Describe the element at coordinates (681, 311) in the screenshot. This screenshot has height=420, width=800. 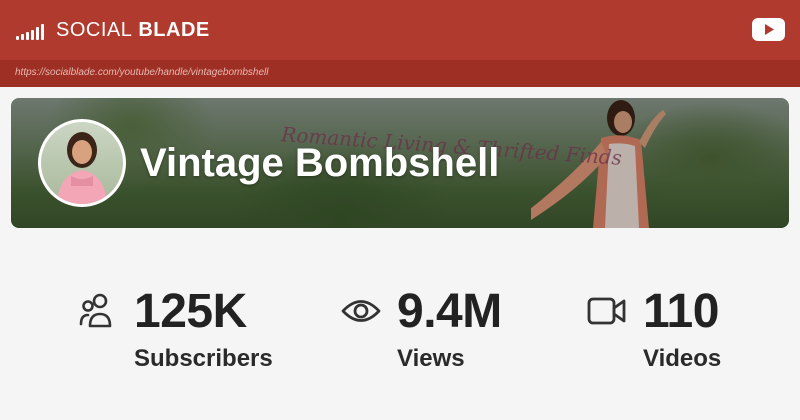
I see `videos-count: 110` at that location.